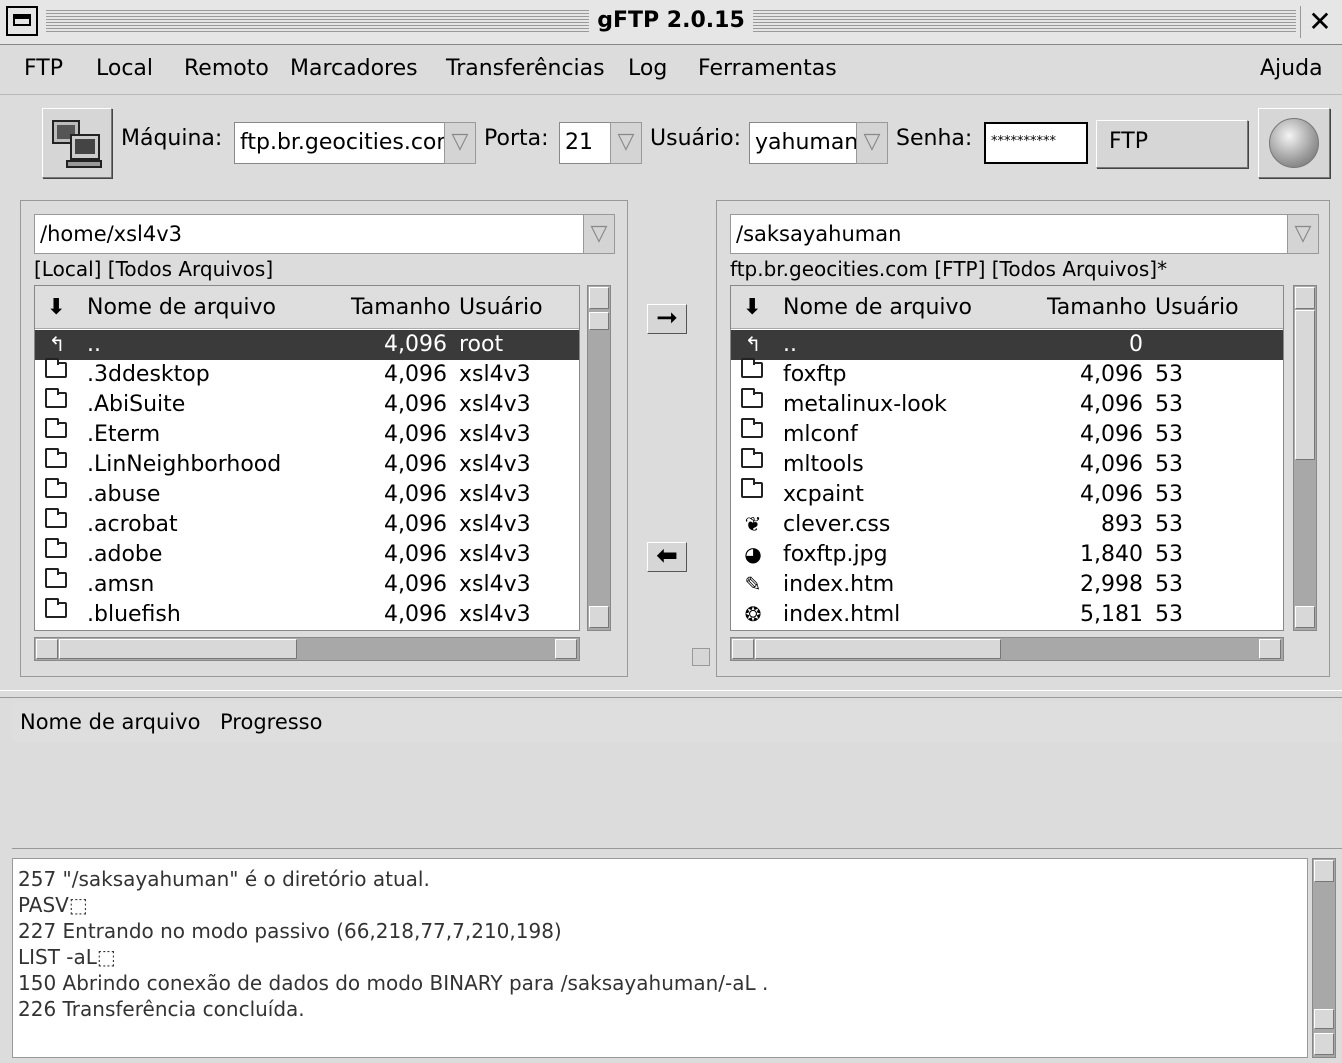 This screenshot has width=1342, height=1063. Describe the element at coordinates (307, 345) in the screenshot. I see `local-file-row: ↰.. 4,096 root` at that location.